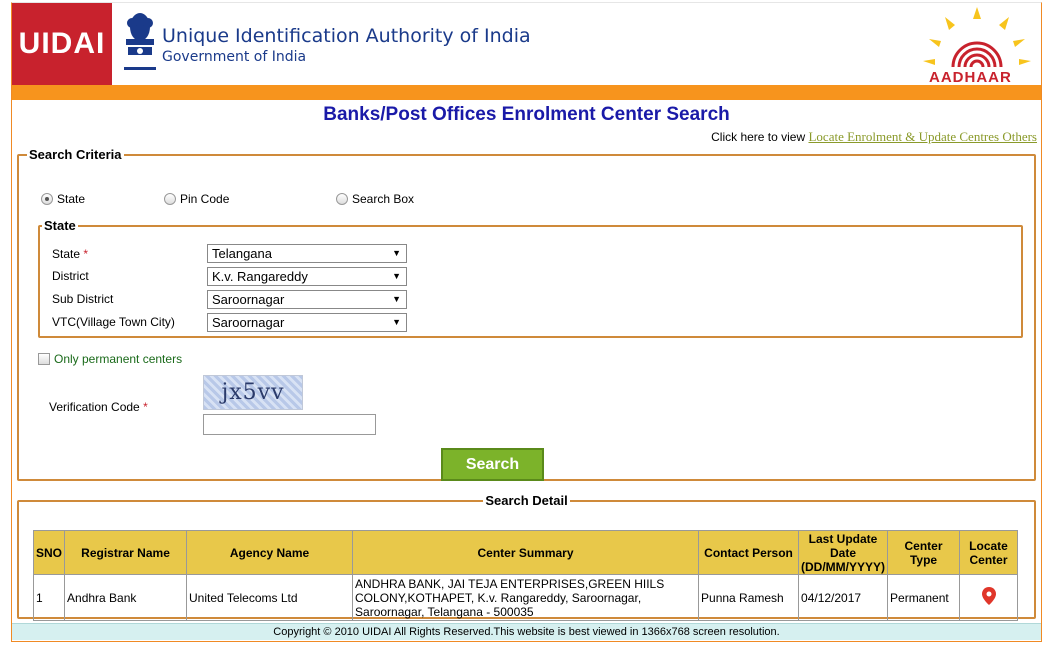 The width and height of the screenshot is (1048, 646). I want to click on radio-pin-code: Pin Code, so click(196, 199).